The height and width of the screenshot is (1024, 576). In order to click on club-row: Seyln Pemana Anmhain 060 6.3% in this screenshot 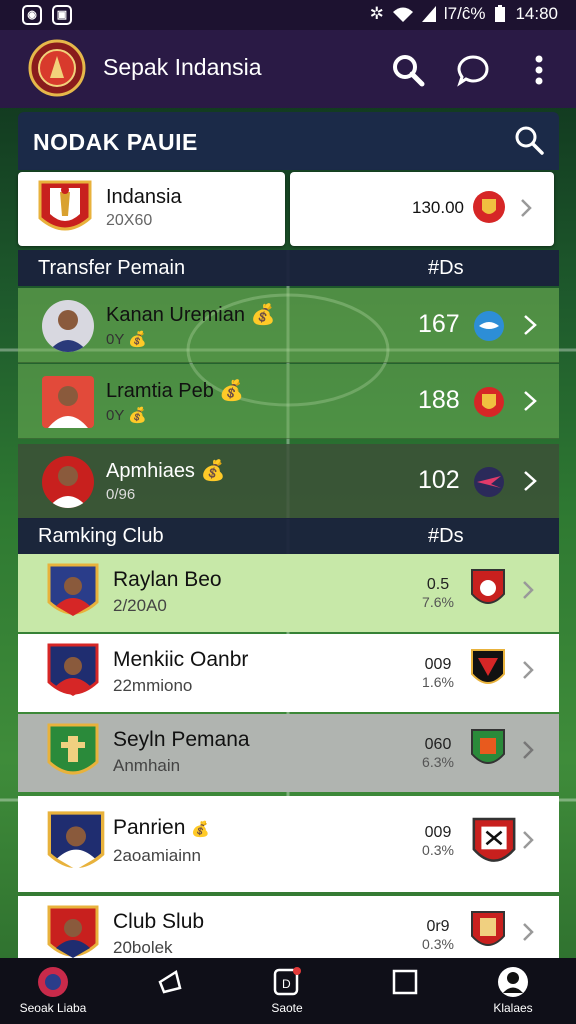, I will do `click(288, 753)`.